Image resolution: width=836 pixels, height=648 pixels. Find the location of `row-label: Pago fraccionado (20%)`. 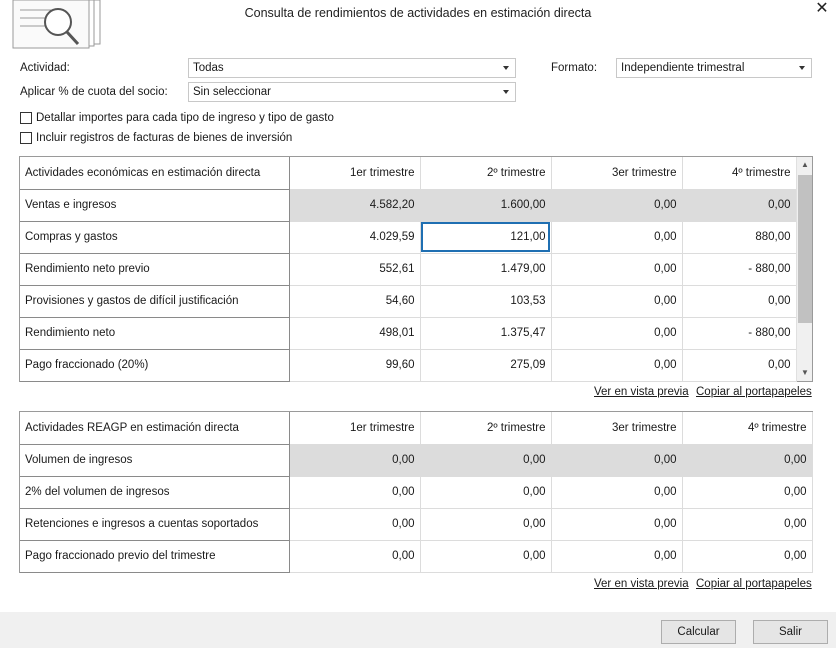

row-label: Pago fraccionado (20%) is located at coordinates (155, 365).